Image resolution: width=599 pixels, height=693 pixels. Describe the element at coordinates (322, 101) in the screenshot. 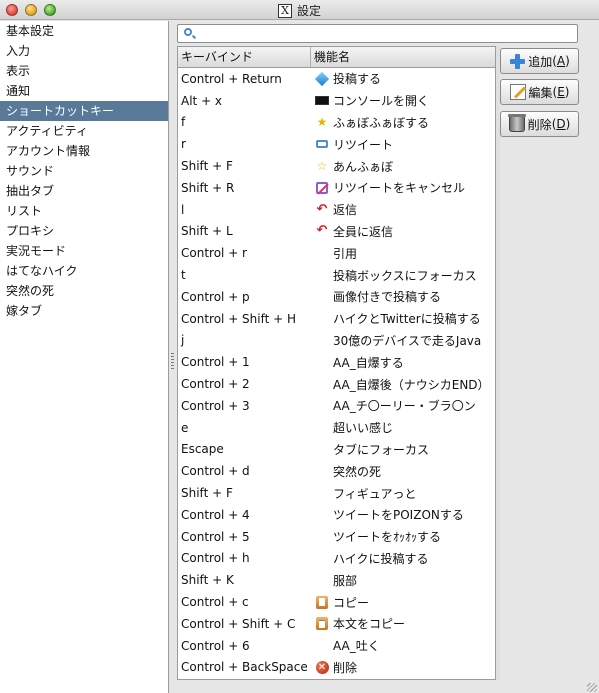

I see `console-icon` at that location.